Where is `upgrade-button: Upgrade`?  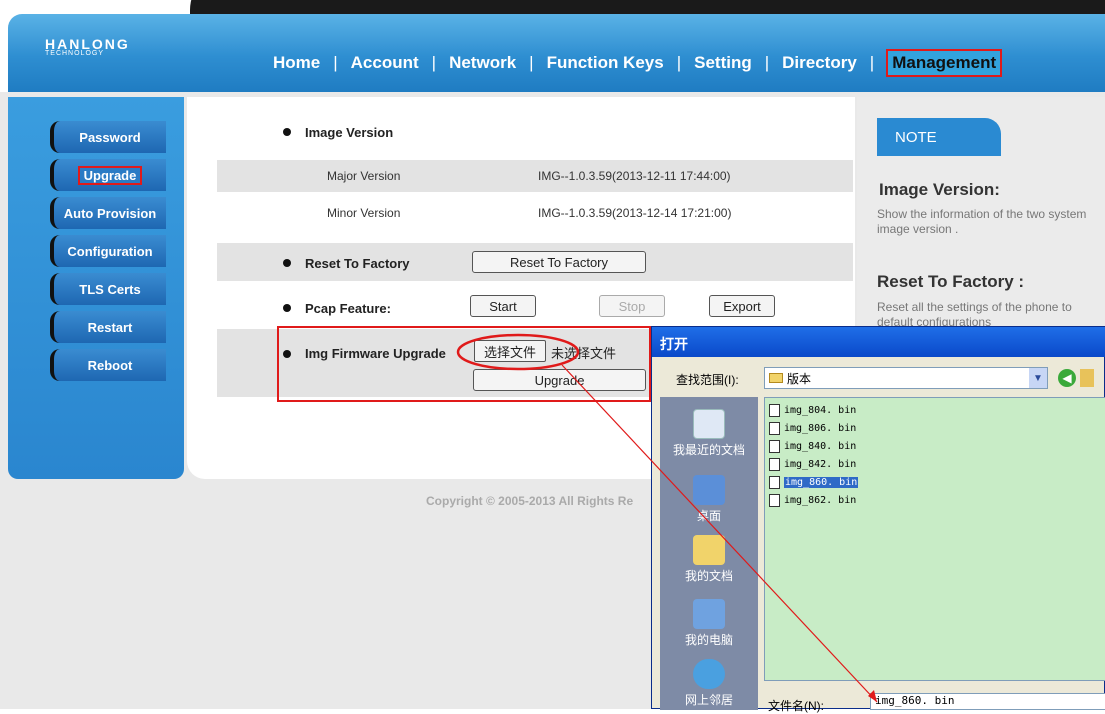 upgrade-button: Upgrade is located at coordinates (559, 380).